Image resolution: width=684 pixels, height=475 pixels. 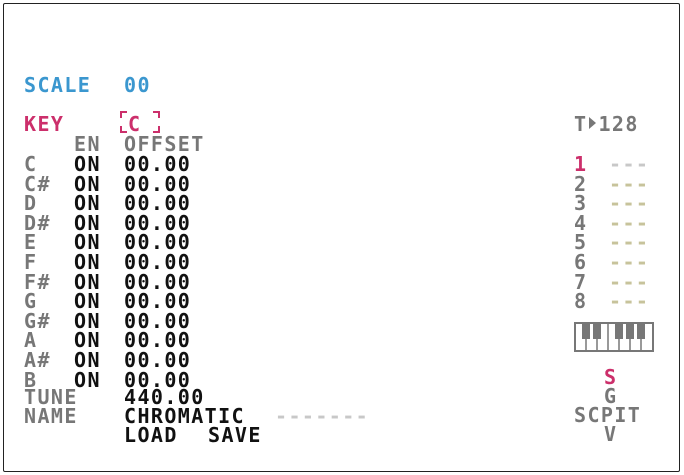 What do you see at coordinates (164, 144) in the screenshot?
I see `column-offset-header: OFFSET` at bounding box center [164, 144].